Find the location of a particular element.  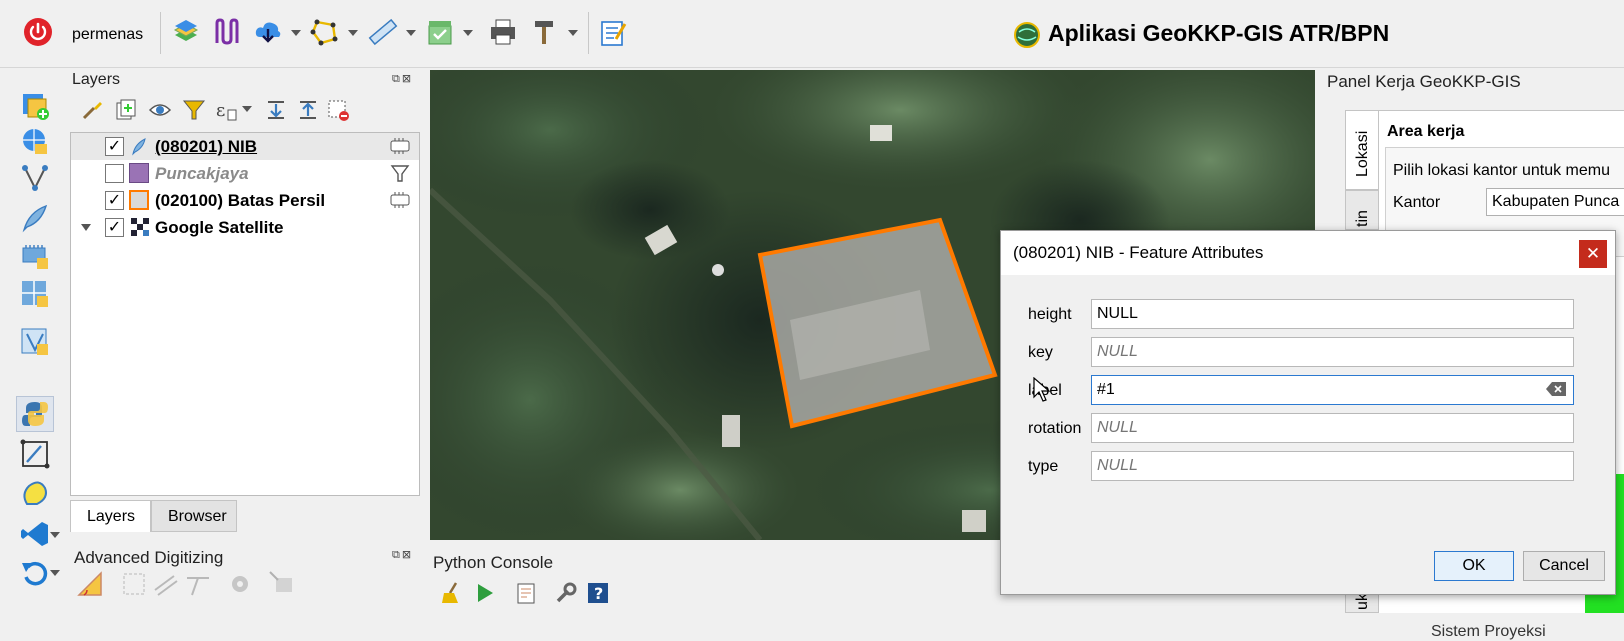

style-brush-icon is located at coordinates (92, 110).